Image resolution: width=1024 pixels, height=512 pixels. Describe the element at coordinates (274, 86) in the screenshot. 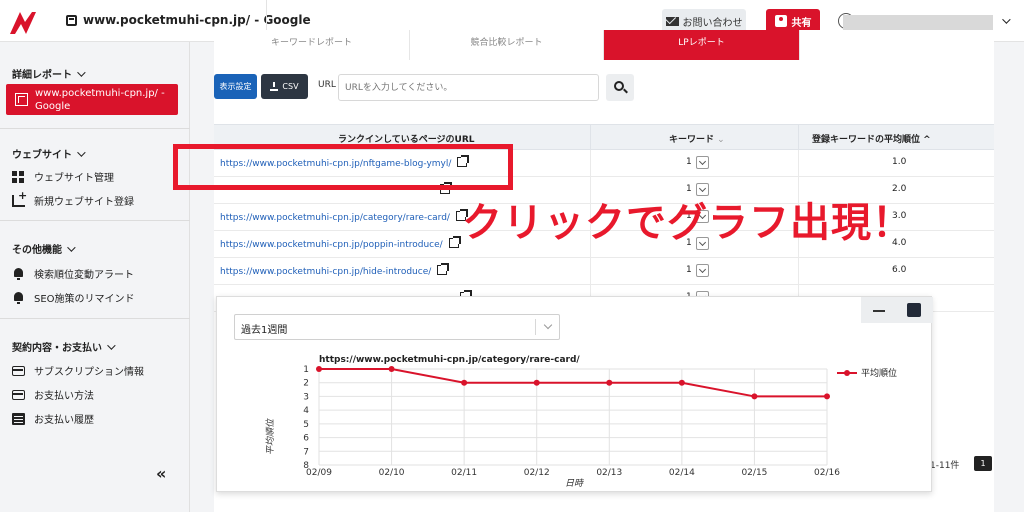

I see `download-icon` at that location.